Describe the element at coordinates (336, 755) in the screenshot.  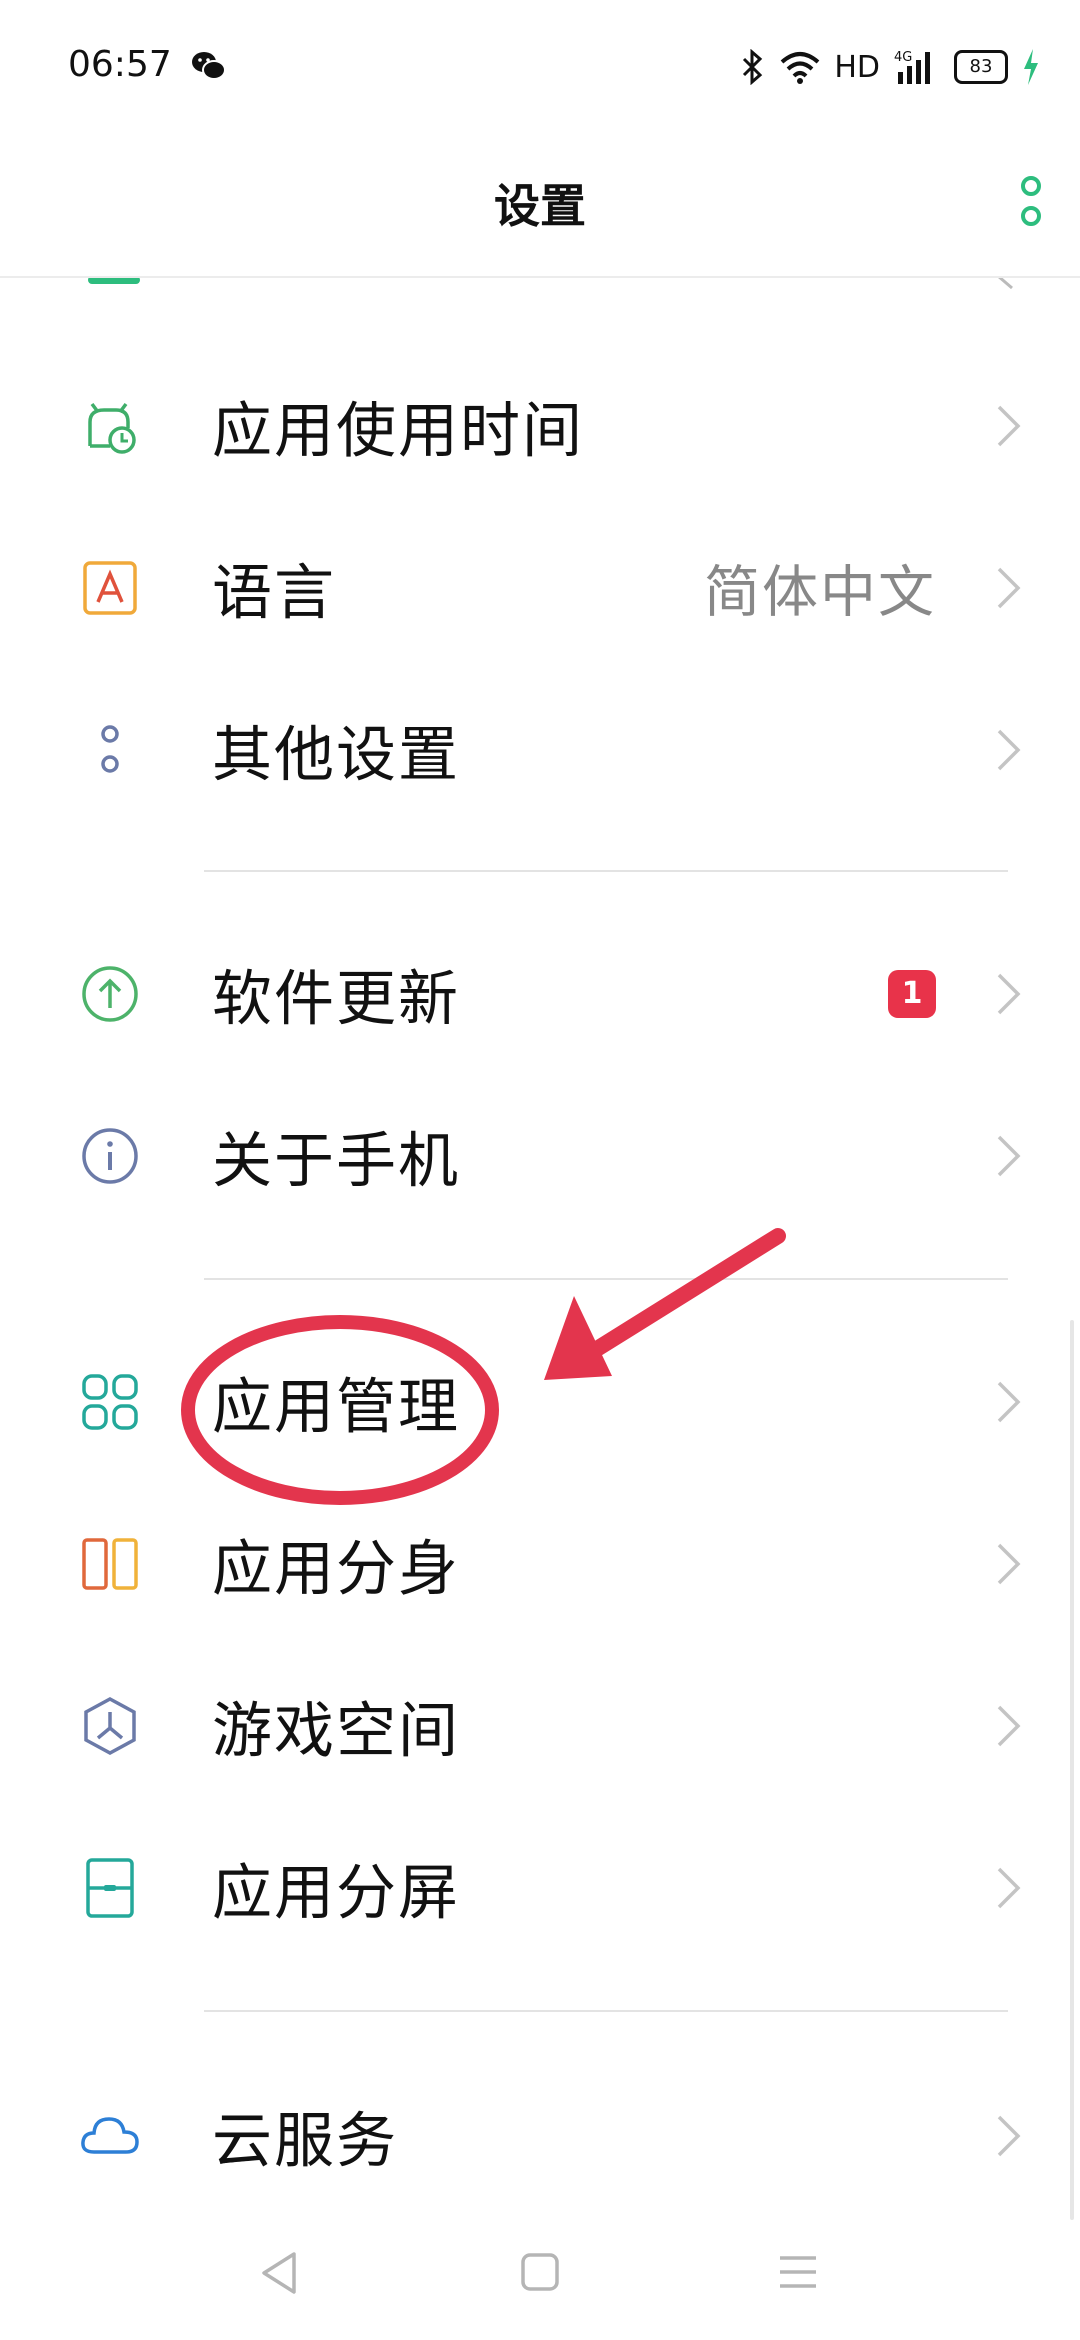
I see `settings-item-label: 其他设置` at that location.